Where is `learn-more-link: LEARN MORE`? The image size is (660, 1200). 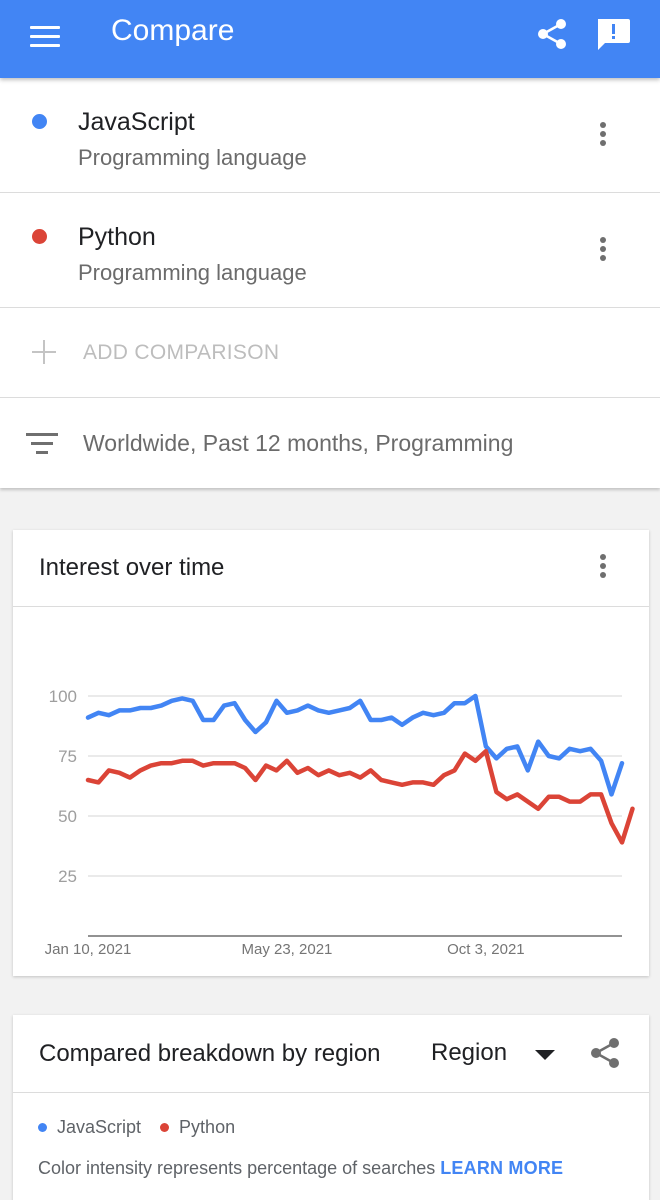 learn-more-link: LEARN MORE is located at coordinates (501, 1168).